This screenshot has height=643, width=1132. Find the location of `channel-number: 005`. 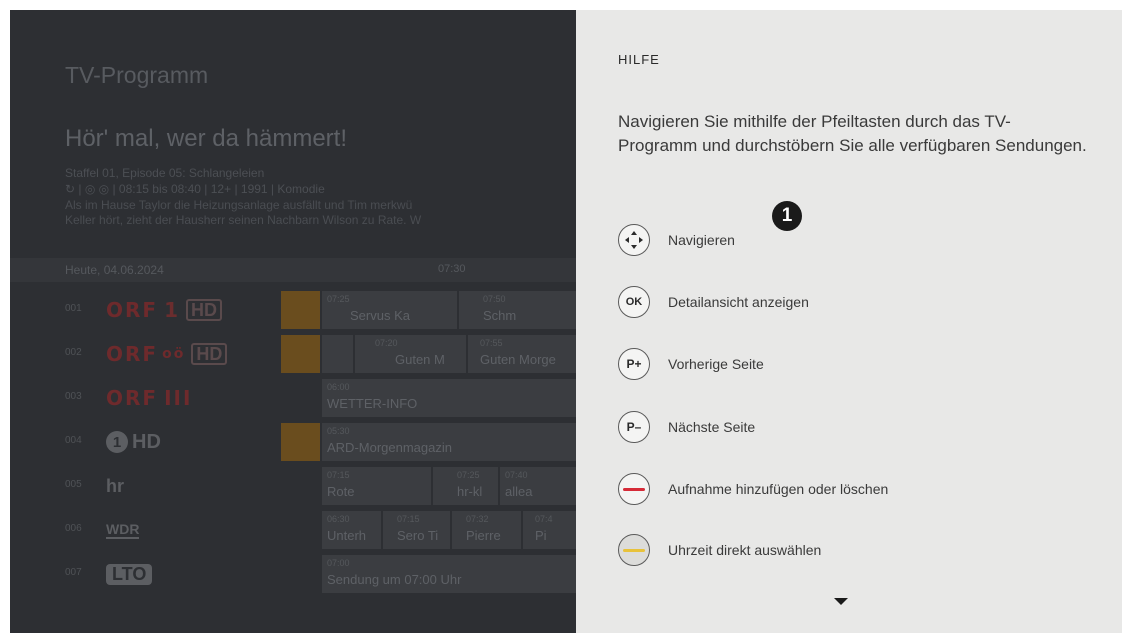

channel-number: 005 is located at coordinates (73, 484).